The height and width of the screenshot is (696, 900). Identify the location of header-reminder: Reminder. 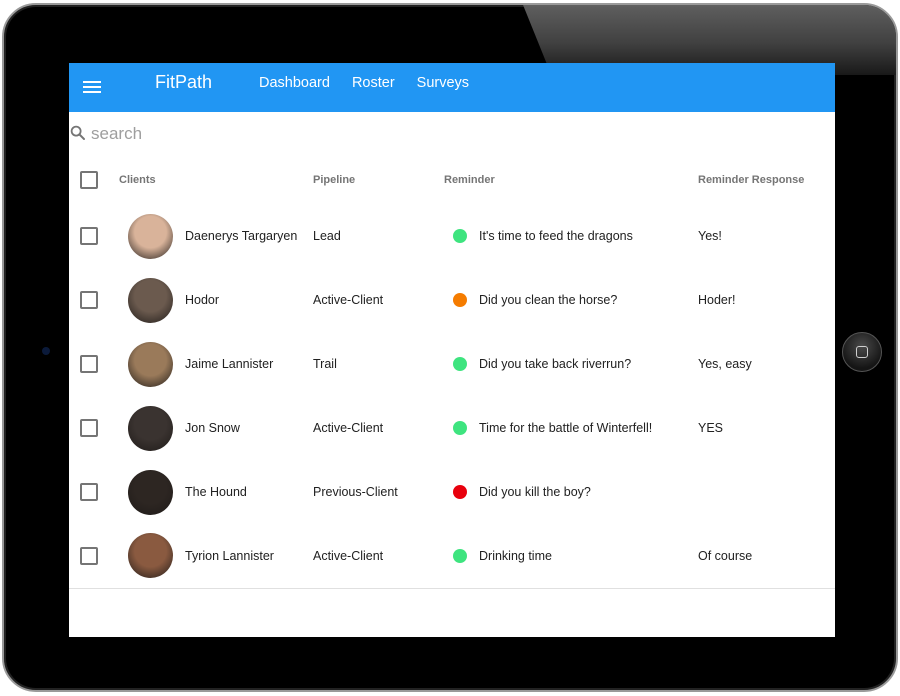
(571, 180).